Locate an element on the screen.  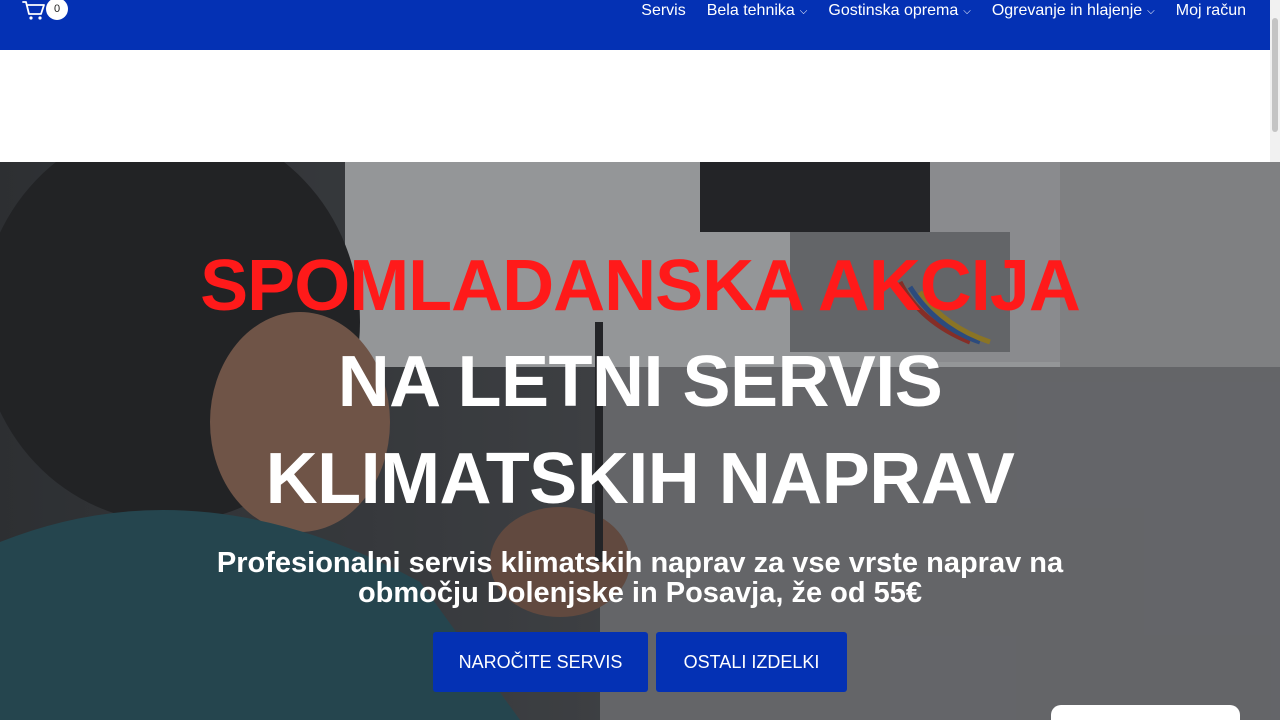
cart-count-badge: 0 is located at coordinates (57, 10).